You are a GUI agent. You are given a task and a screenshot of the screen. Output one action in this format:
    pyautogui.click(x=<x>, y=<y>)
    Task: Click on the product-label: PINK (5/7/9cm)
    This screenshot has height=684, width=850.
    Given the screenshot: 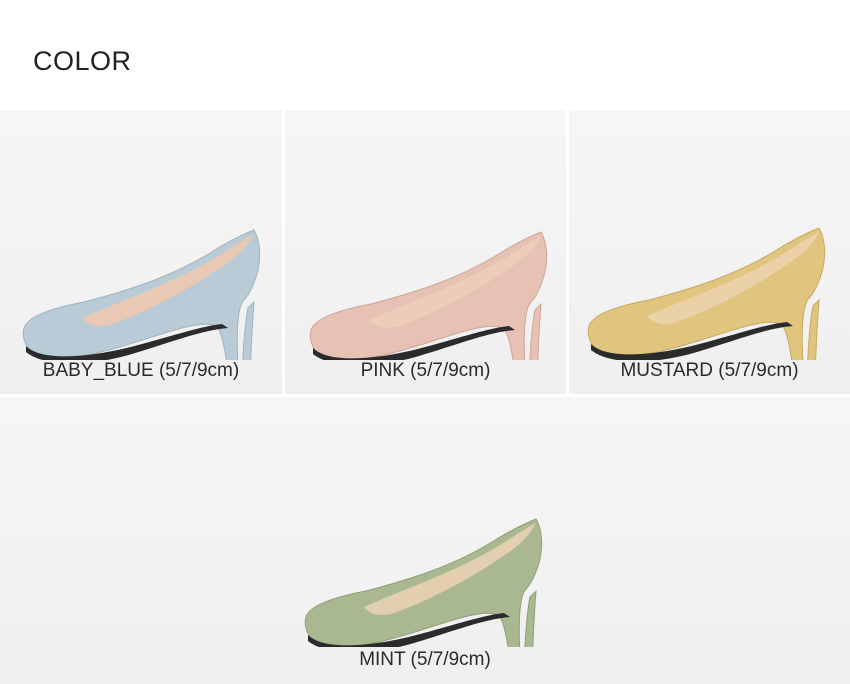 What is the action you would take?
    pyautogui.click(x=425, y=370)
    